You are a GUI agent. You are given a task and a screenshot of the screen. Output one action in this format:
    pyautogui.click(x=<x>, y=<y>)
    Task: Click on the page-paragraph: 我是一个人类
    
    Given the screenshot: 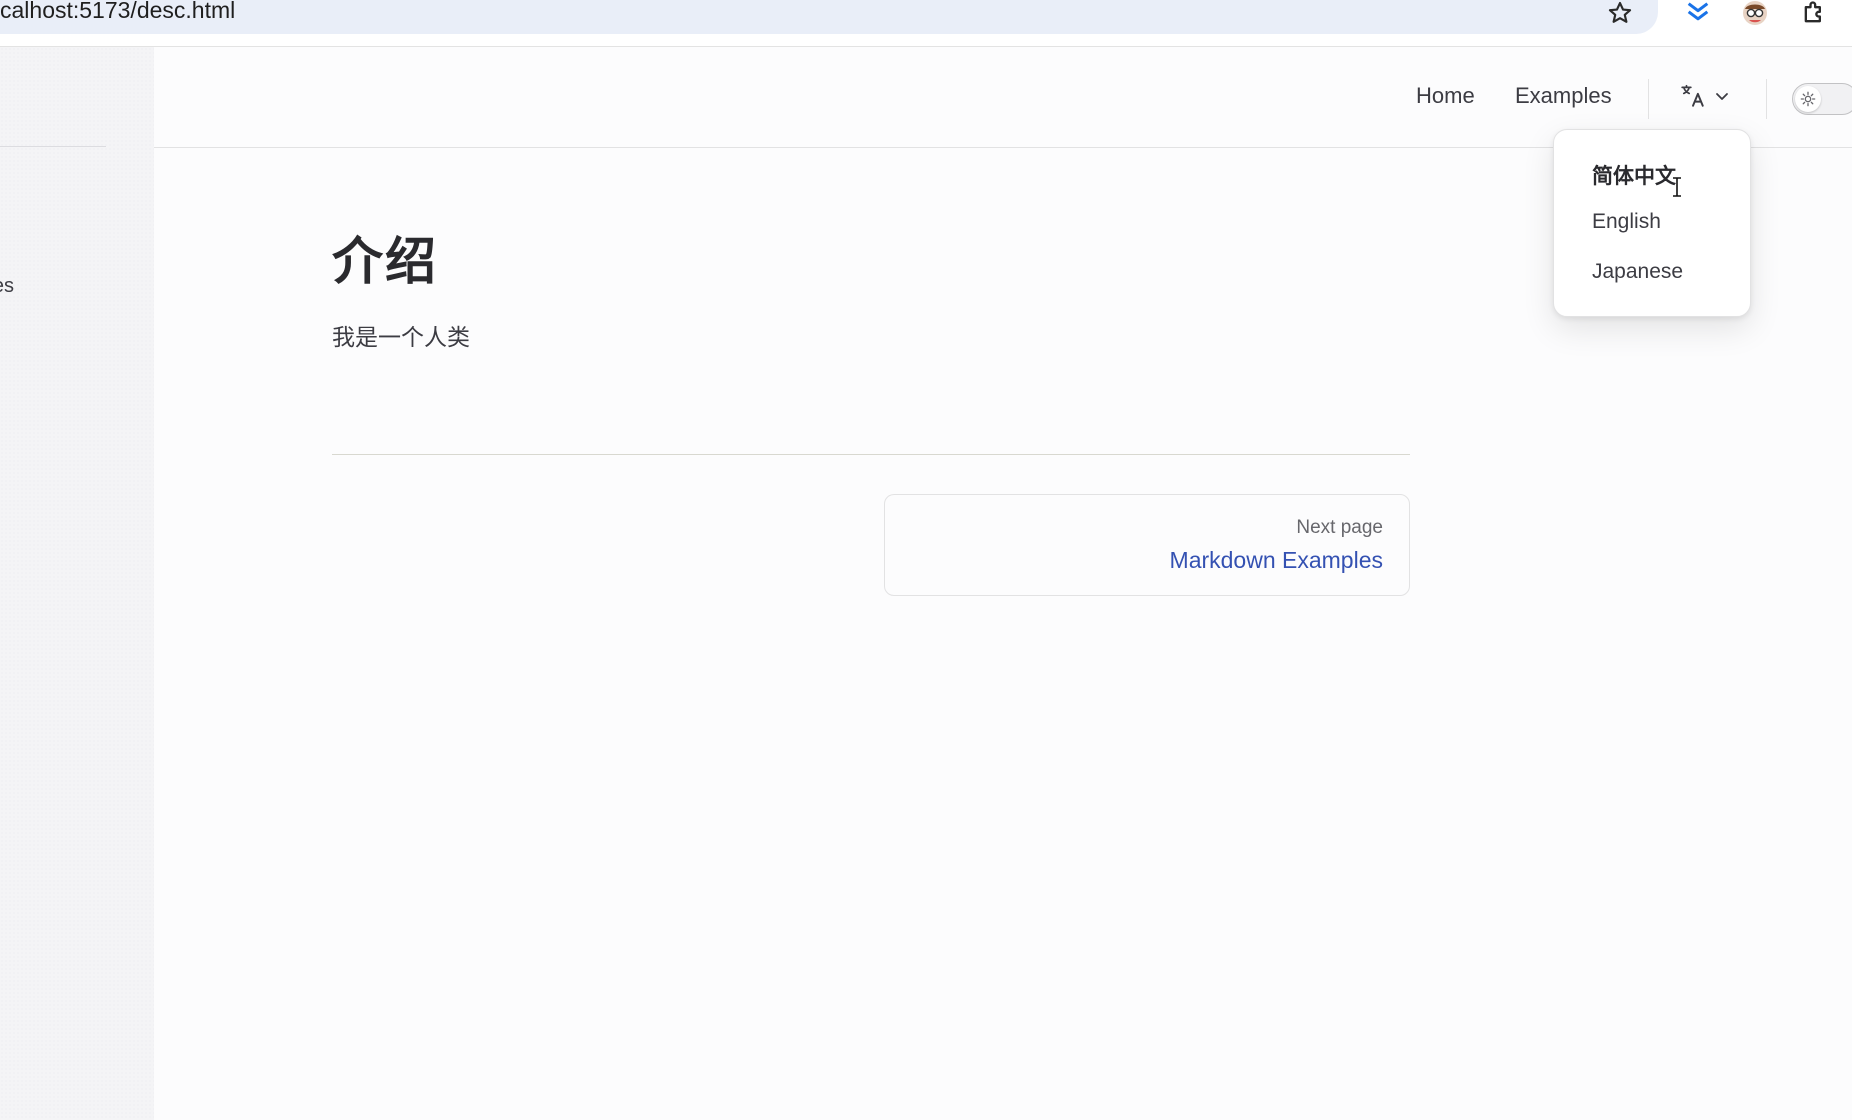 What is the action you would take?
    pyautogui.click(x=401, y=337)
    